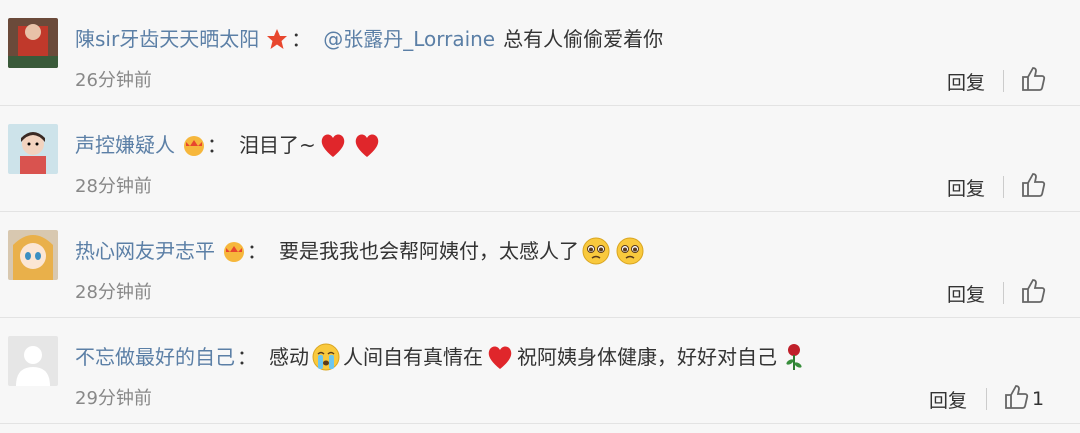 Image resolution: width=1080 pixels, height=433 pixels. Describe the element at coordinates (167, 39) in the screenshot. I see `username-link: 陳sir牙齿天天晒太阳` at that location.